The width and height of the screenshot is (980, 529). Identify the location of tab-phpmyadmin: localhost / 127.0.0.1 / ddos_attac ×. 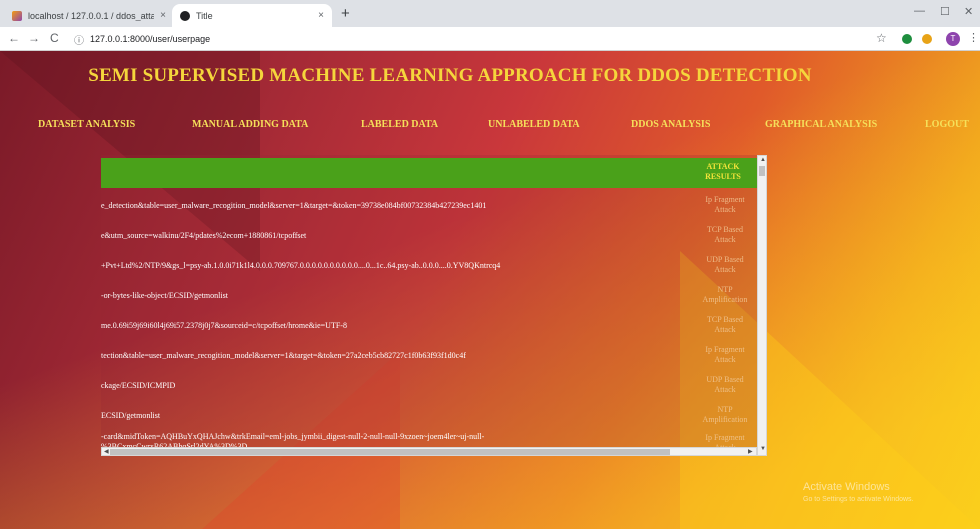
(89, 15).